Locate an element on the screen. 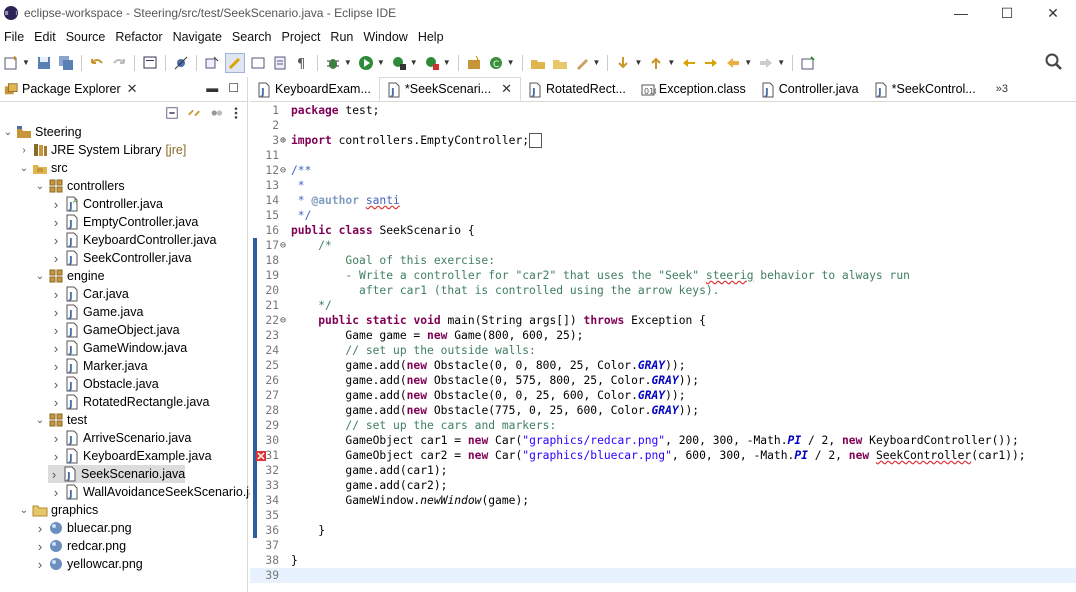 This screenshot has width=1076, height=592. console-icon is located at coordinates (150, 63).